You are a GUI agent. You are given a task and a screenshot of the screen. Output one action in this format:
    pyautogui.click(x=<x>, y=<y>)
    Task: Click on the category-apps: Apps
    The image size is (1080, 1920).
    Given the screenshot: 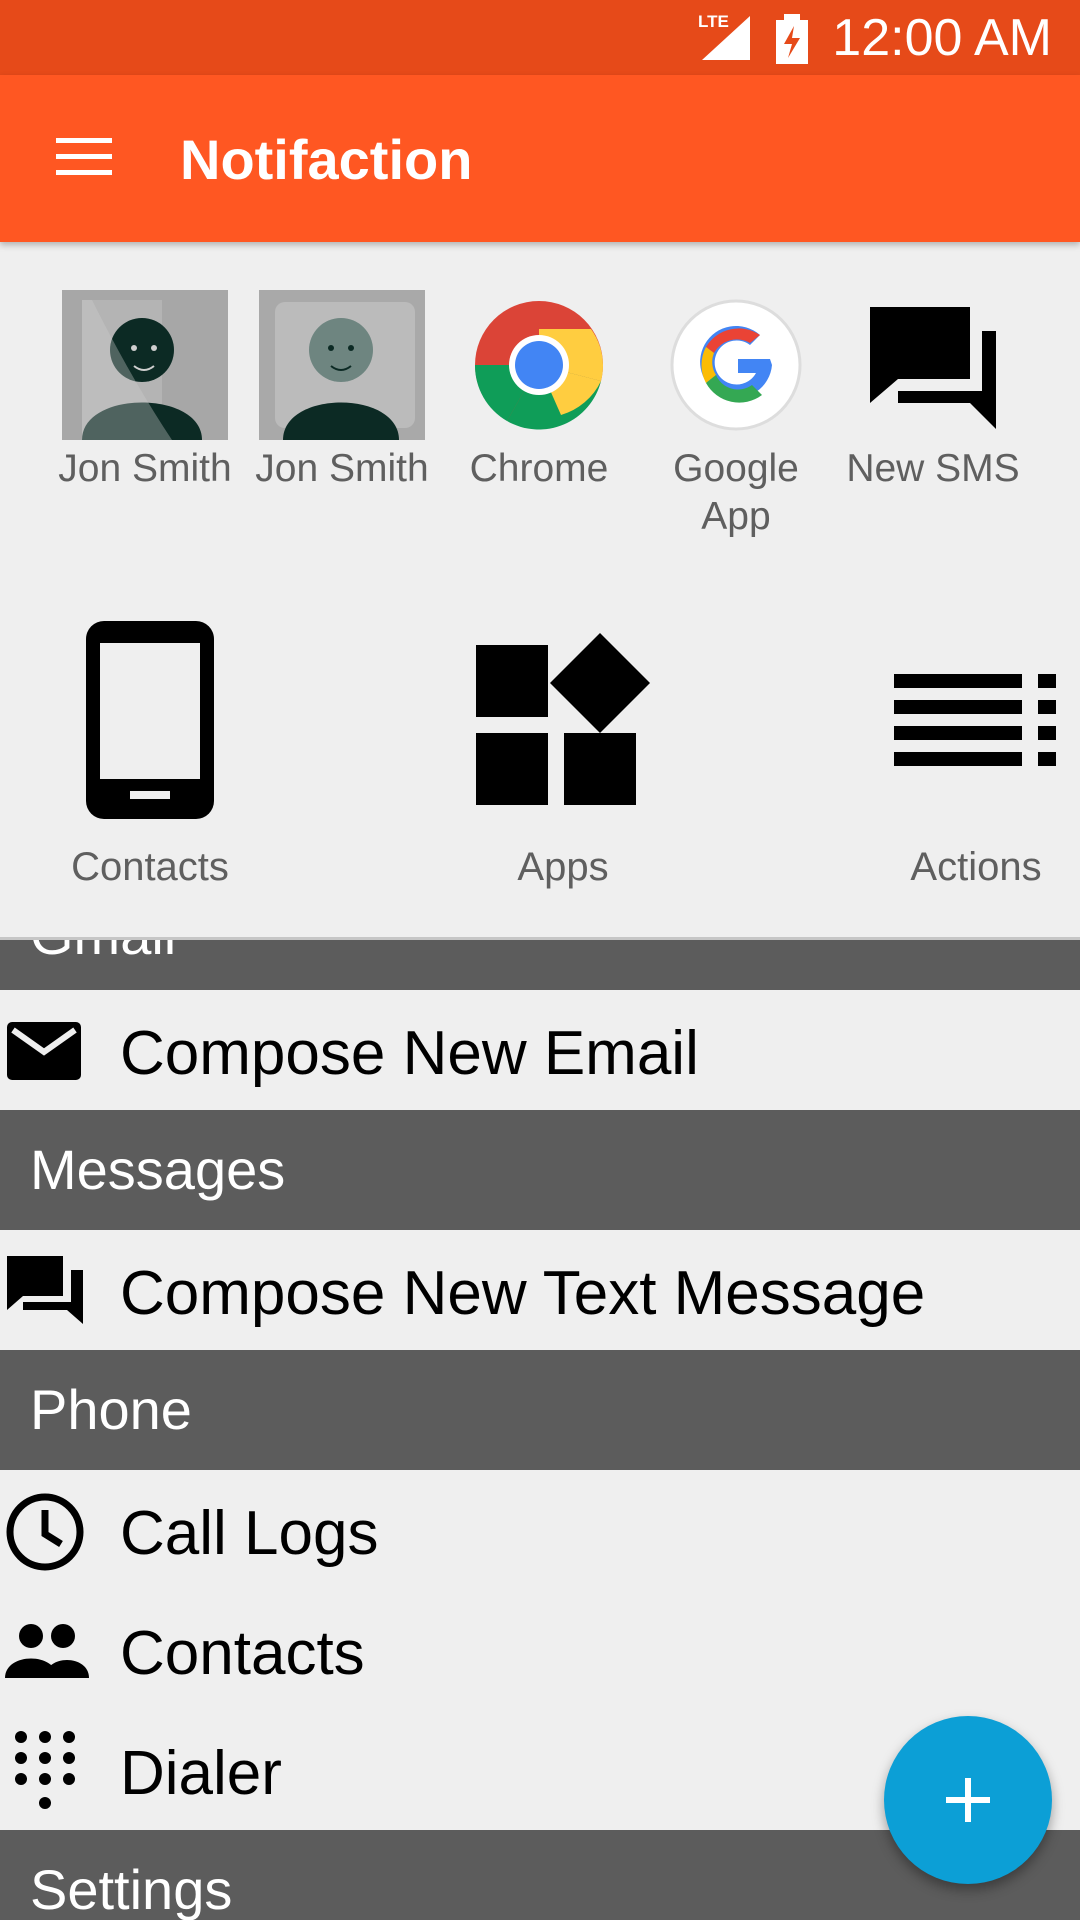 What is the action you would take?
    pyautogui.click(x=563, y=751)
    